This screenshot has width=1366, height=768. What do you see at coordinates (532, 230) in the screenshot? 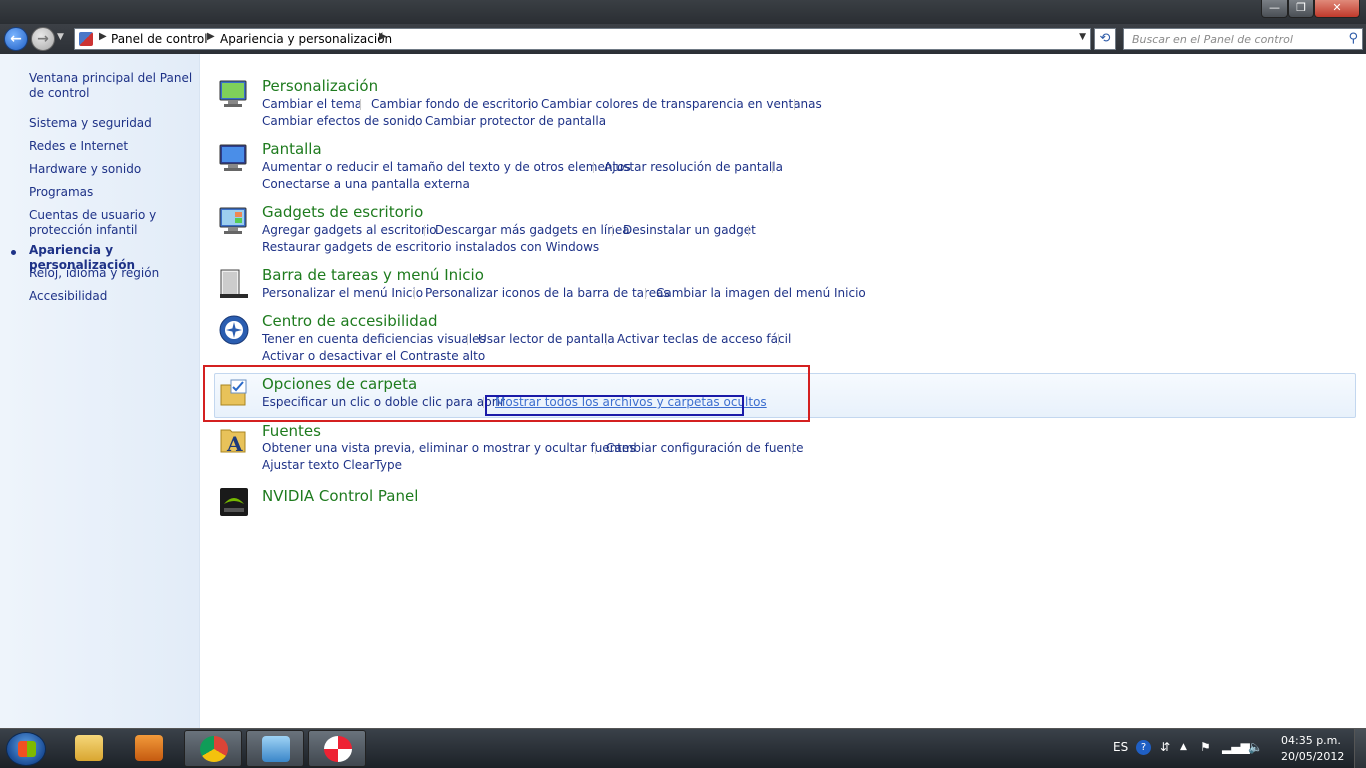
I see `link-download-gadgets: Descargar más gadgets en línea` at bounding box center [532, 230].